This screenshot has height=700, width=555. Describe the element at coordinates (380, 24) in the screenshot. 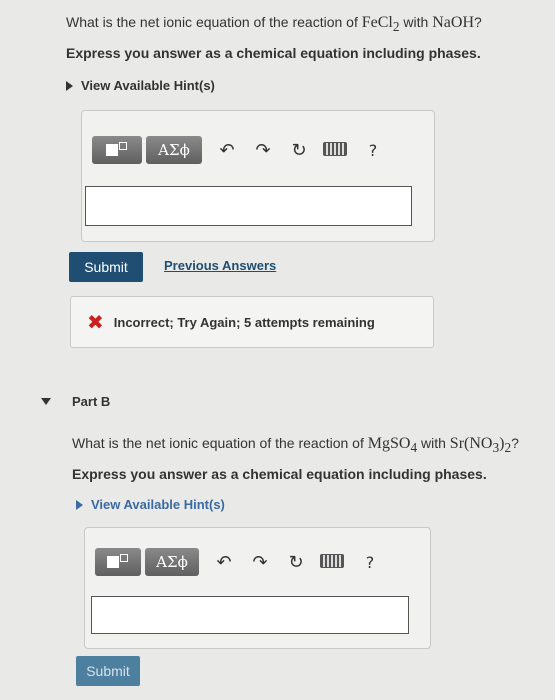

I see `reactant-fecl2: FeCl2` at that location.